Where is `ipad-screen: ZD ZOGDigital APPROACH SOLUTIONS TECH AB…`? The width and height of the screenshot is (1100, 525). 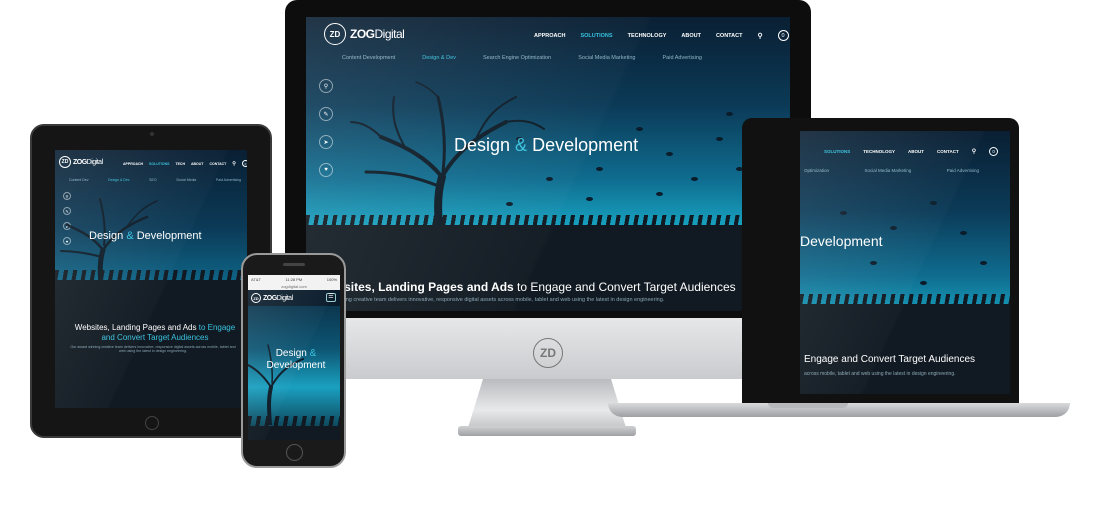
ipad-screen: ZD ZOGDigital APPROACH SOLUTIONS TECH AB… is located at coordinates (151, 279).